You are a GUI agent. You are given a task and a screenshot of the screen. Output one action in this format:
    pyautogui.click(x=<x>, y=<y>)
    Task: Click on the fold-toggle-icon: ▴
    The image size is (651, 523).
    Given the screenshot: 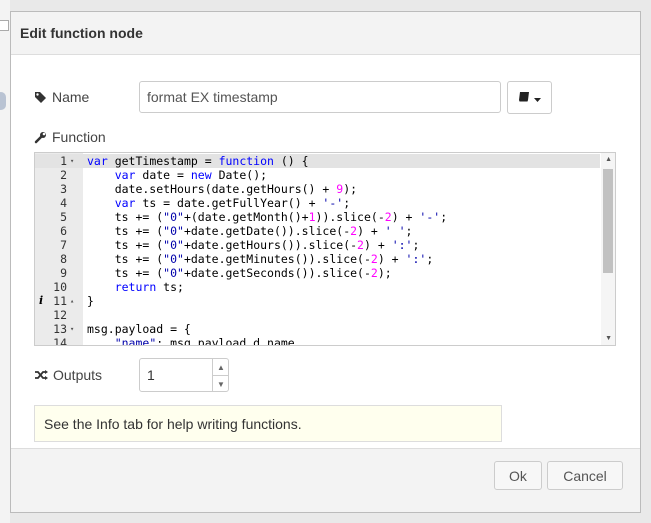 What is the action you would take?
    pyautogui.click(x=72, y=301)
    